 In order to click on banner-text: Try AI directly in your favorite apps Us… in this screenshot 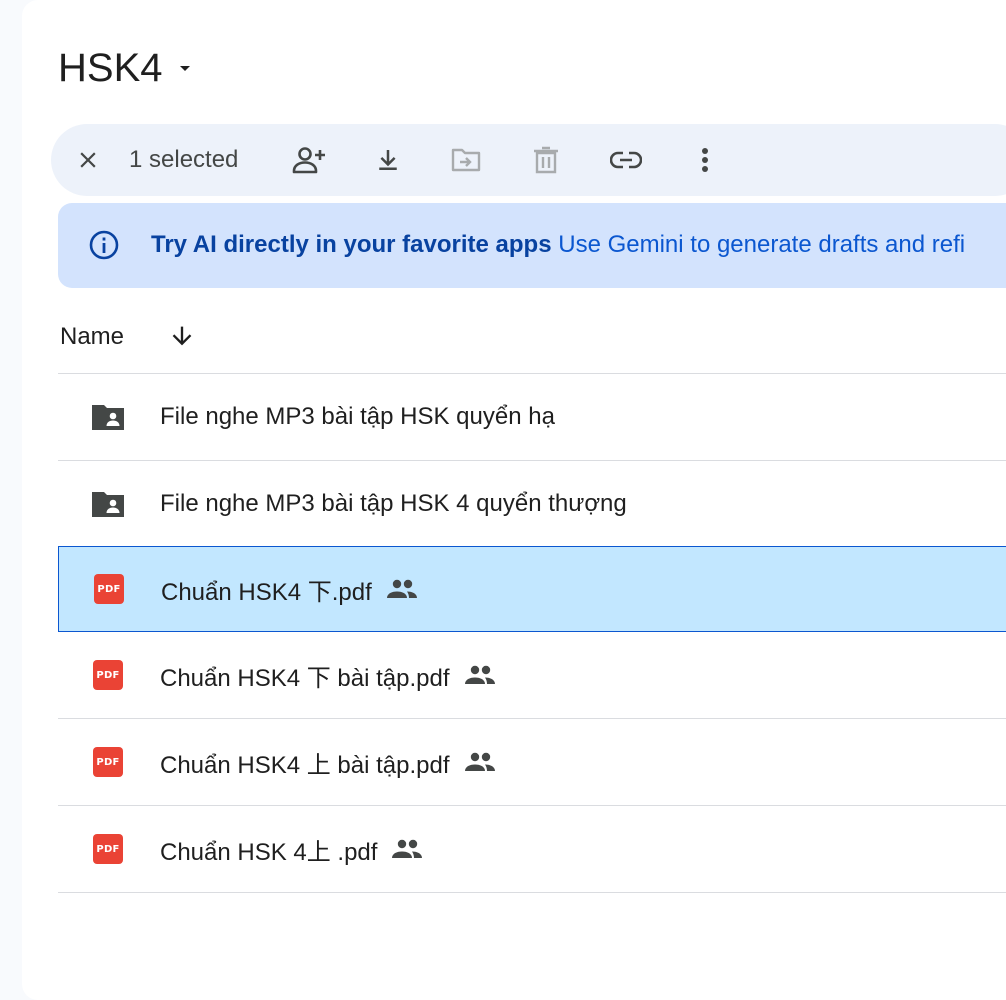, I will do `click(558, 245)`.